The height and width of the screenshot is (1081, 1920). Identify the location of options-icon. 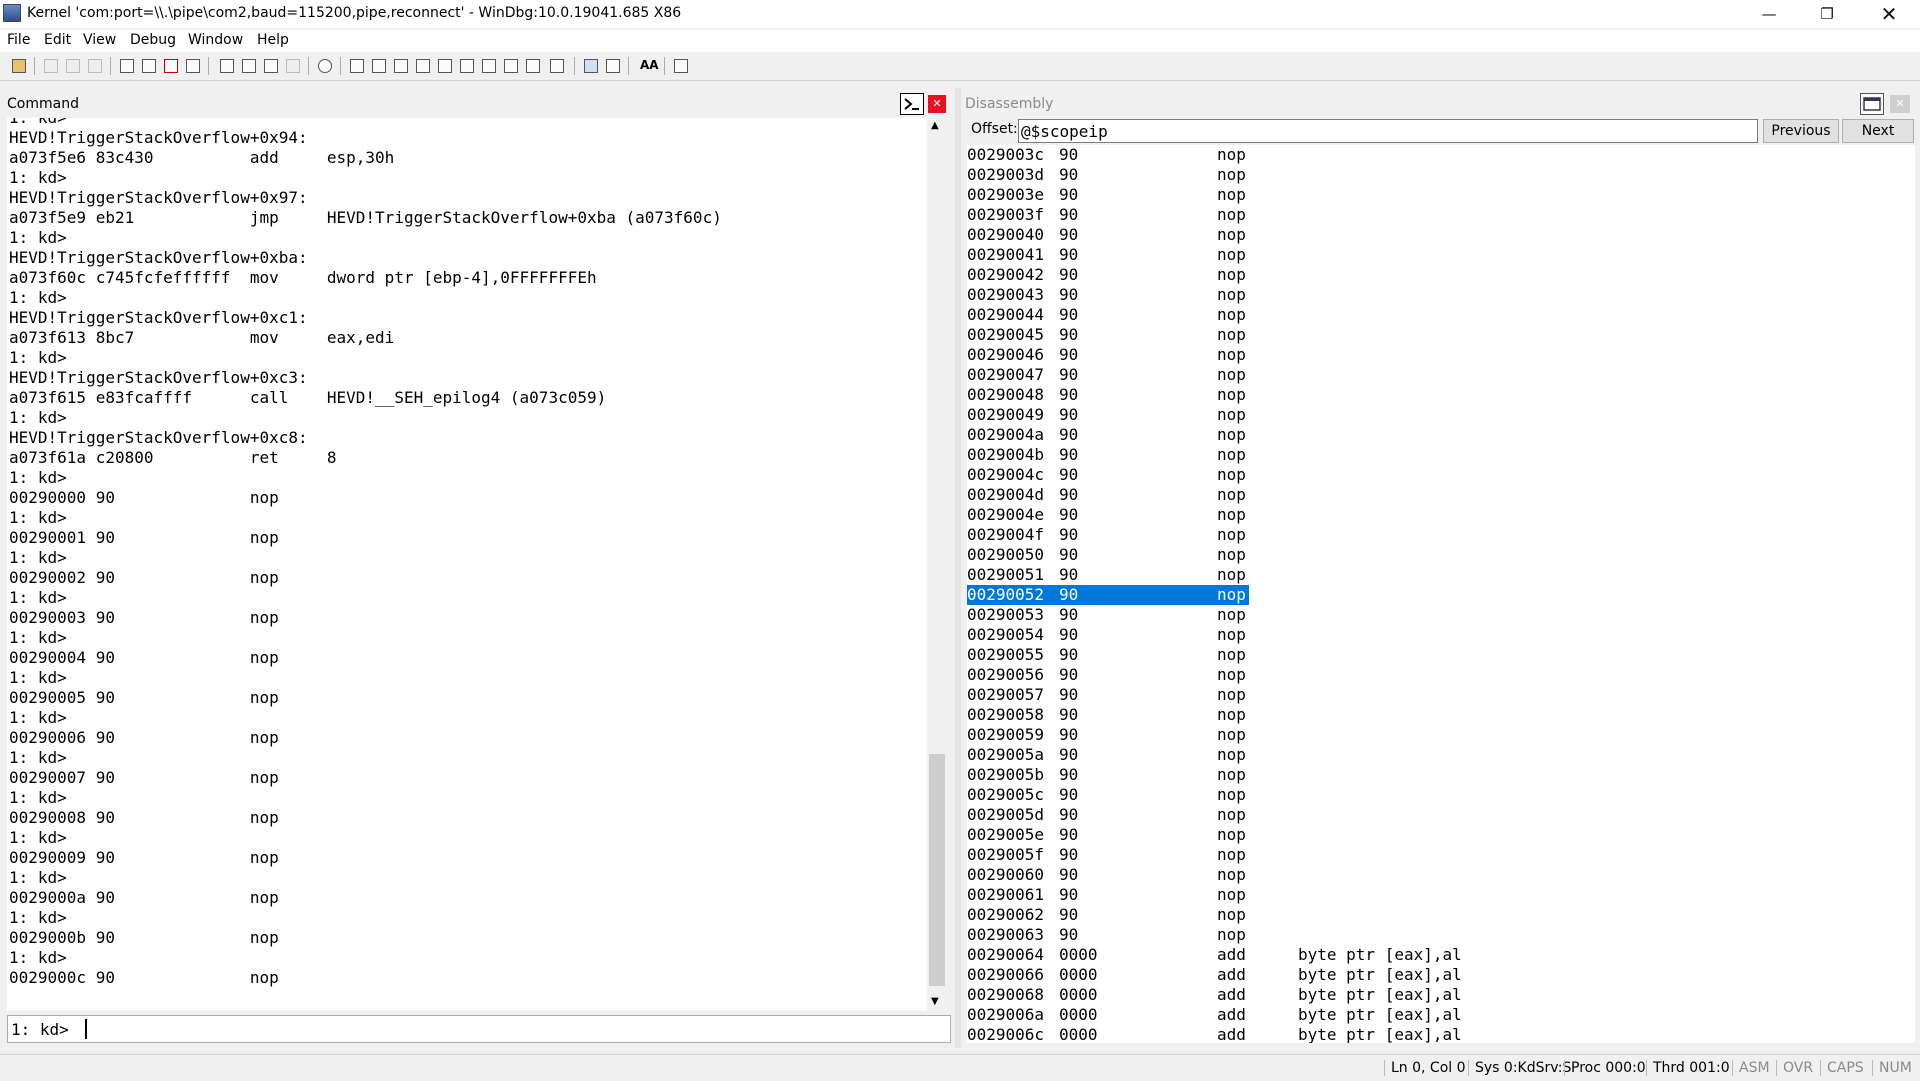
(681, 66).